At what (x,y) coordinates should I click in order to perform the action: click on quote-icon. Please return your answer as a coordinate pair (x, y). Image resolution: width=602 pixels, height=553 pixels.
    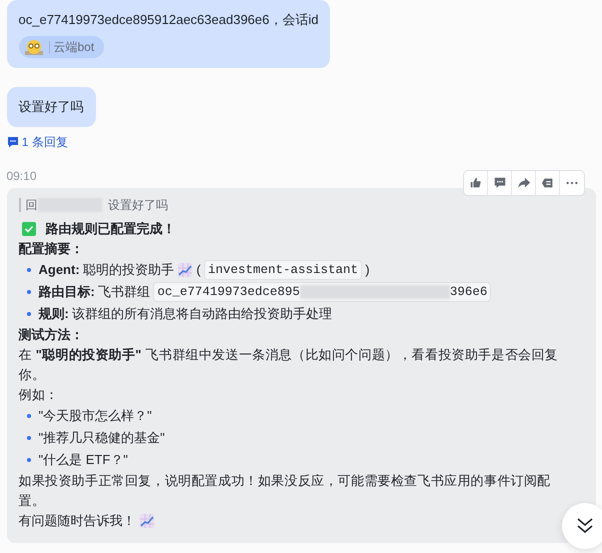
    Looking at the image, I should click on (547, 183).